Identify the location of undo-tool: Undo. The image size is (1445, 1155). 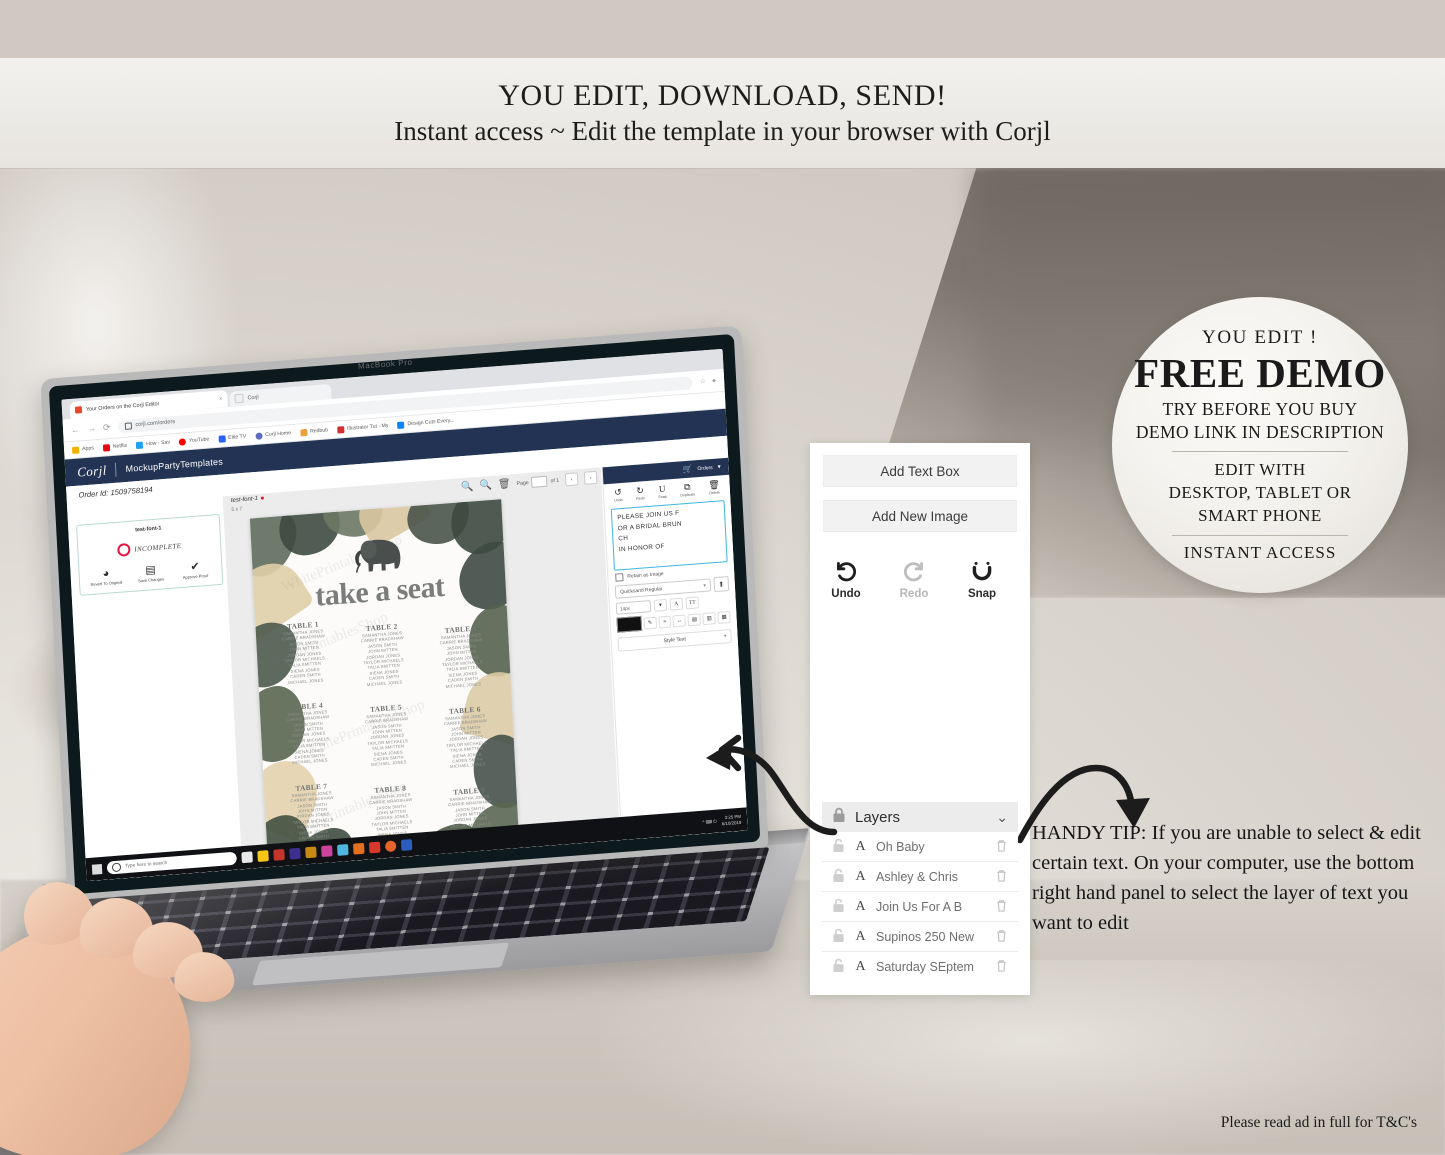
(846, 578).